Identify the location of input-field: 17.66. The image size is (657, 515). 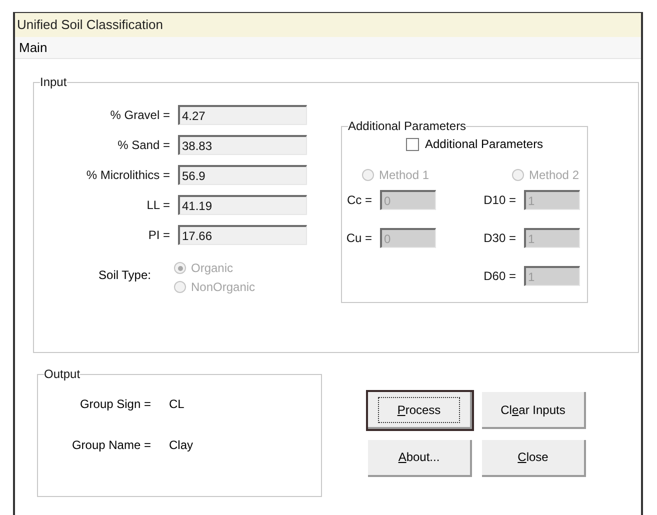
(242, 235).